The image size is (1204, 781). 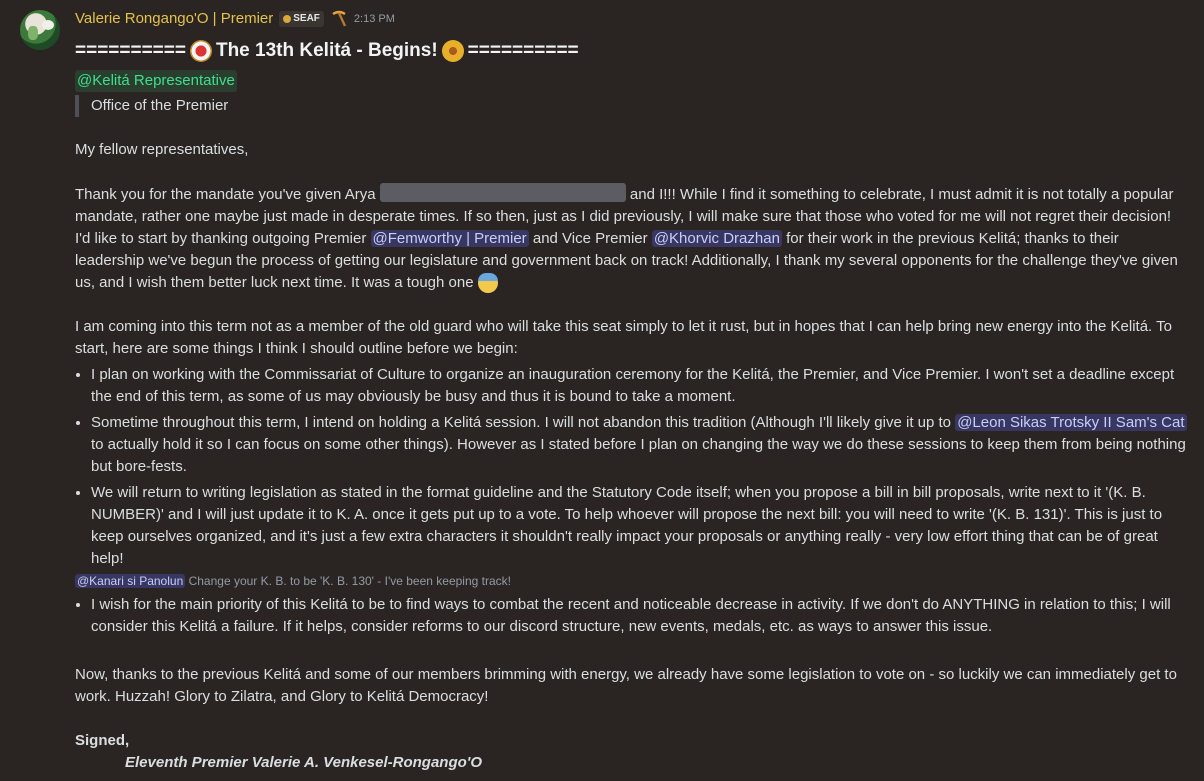 What do you see at coordinates (502, 192) in the screenshot?
I see `redacted-name` at bounding box center [502, 192].